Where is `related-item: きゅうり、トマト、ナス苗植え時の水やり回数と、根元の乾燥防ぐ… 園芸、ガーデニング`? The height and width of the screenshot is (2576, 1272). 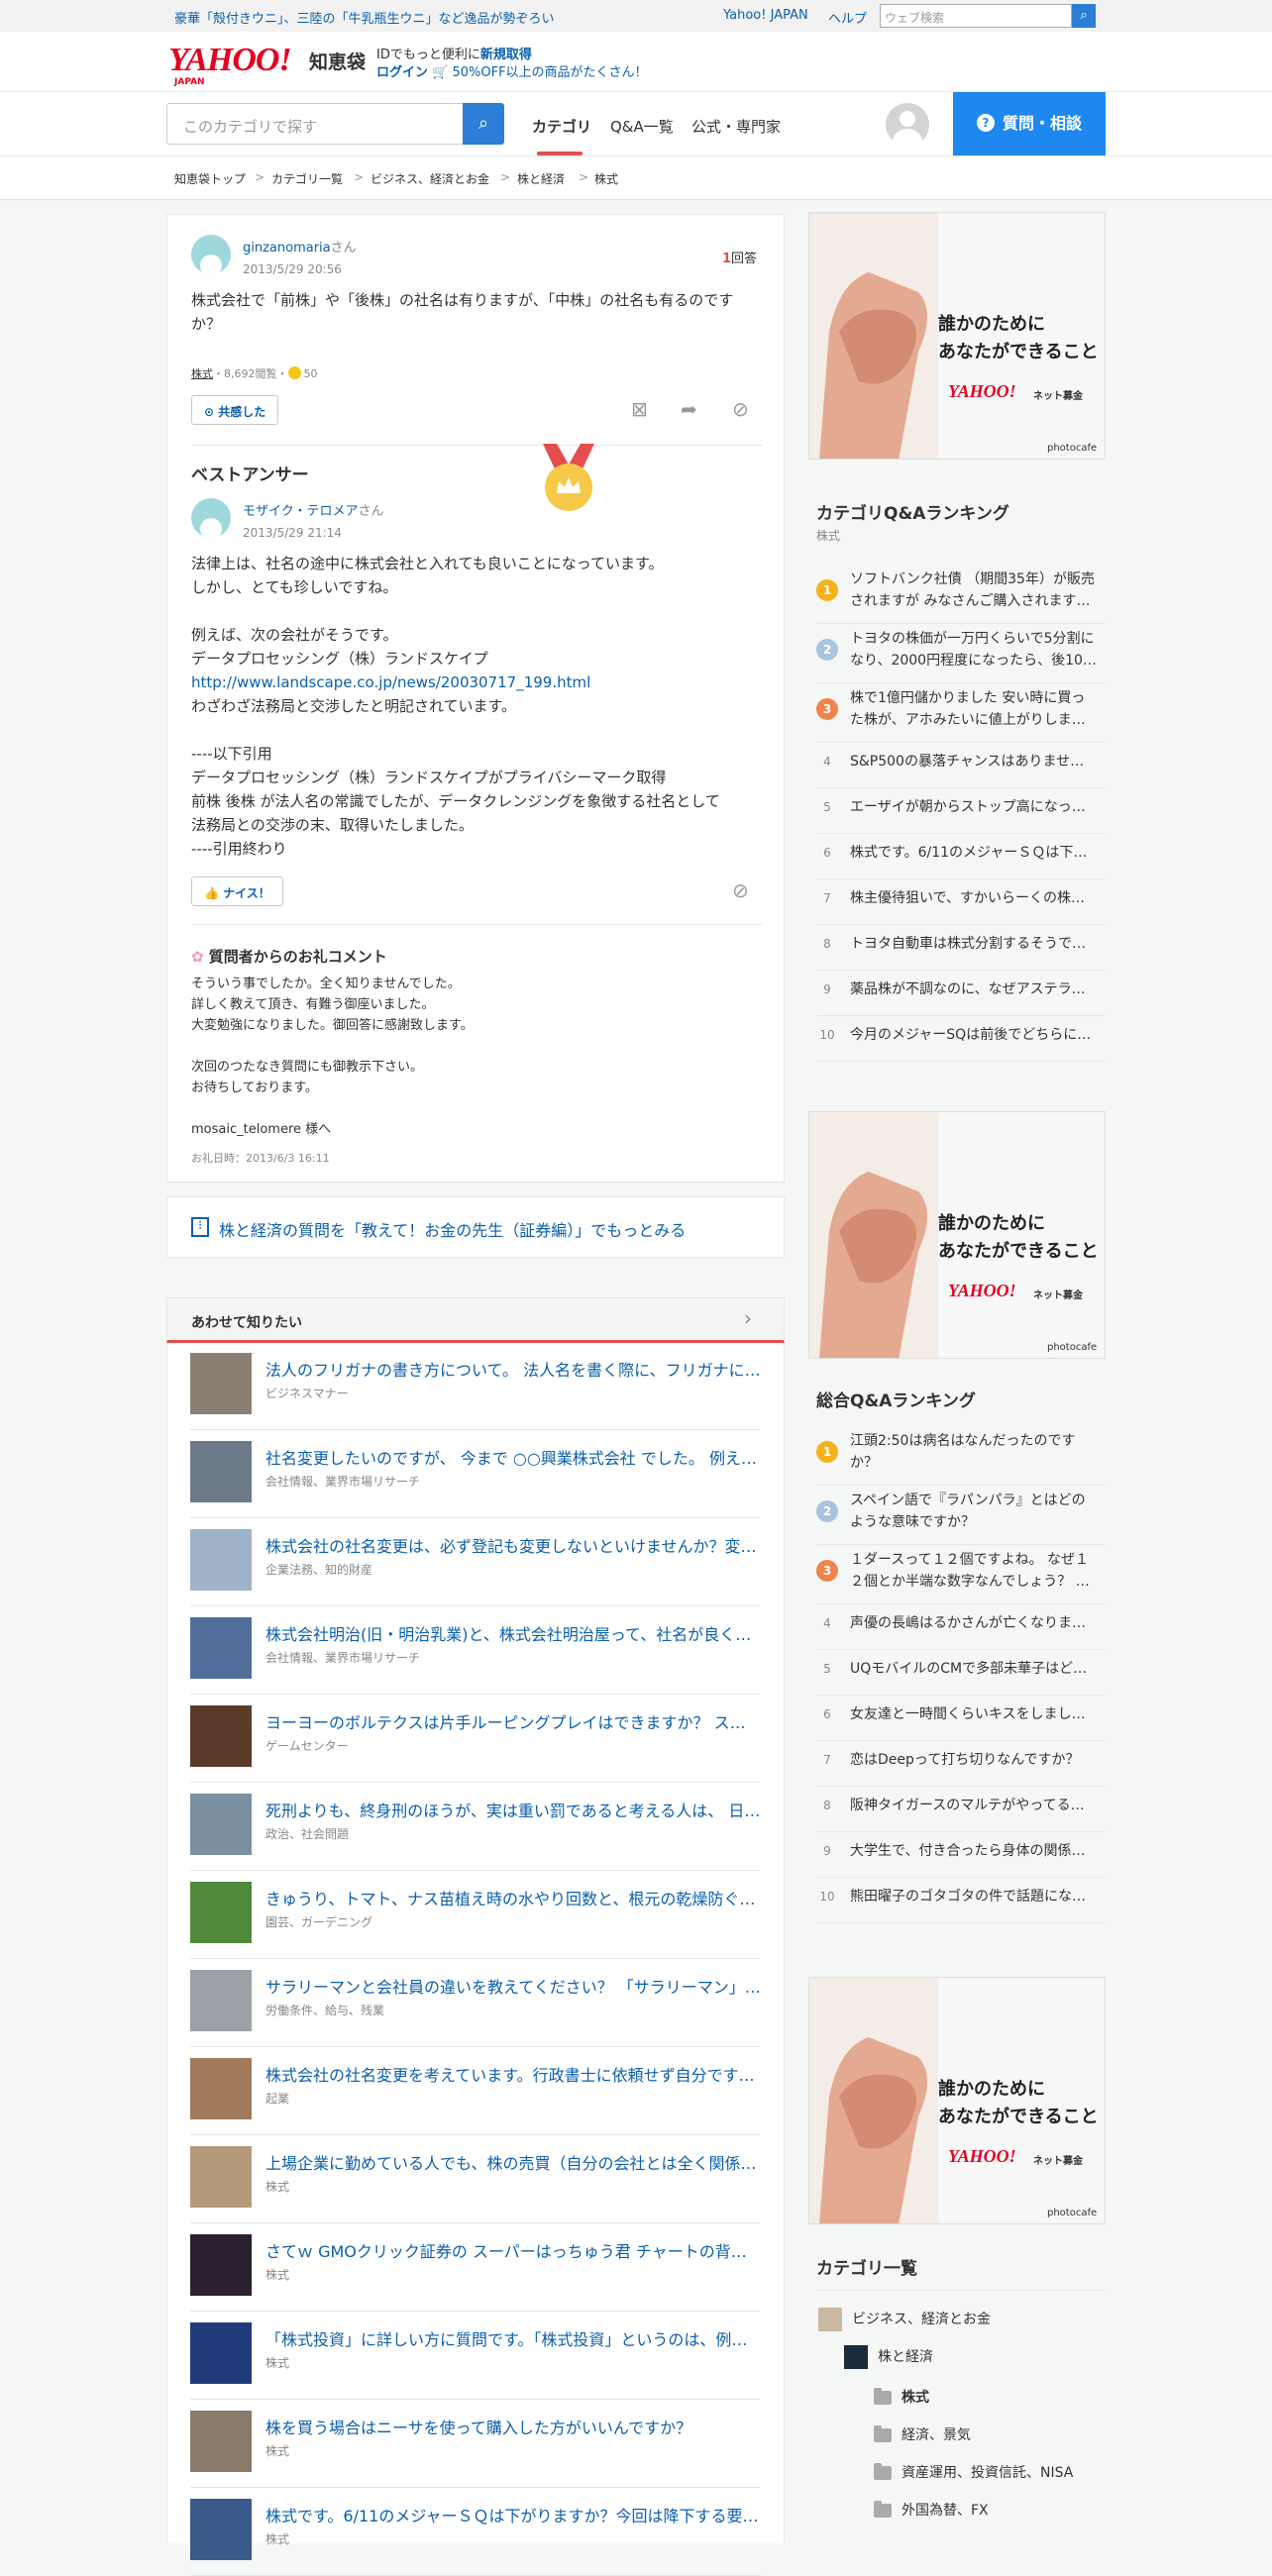 related-item: きゅうり、トマト、ナス苗植え時の水やり回数と、根元の乾燥防ぐ… 園芸、ガーデニング is located at coordinates (475, 1915).